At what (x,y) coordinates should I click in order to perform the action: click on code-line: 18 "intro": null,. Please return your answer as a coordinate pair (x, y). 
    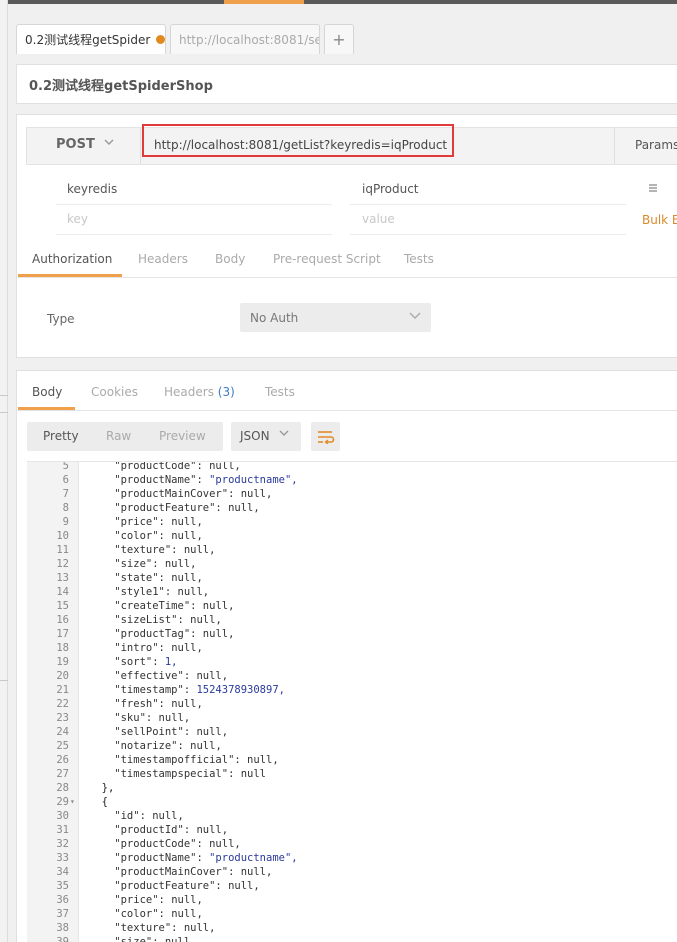
    Looking at the image, I should click on (352, 648).